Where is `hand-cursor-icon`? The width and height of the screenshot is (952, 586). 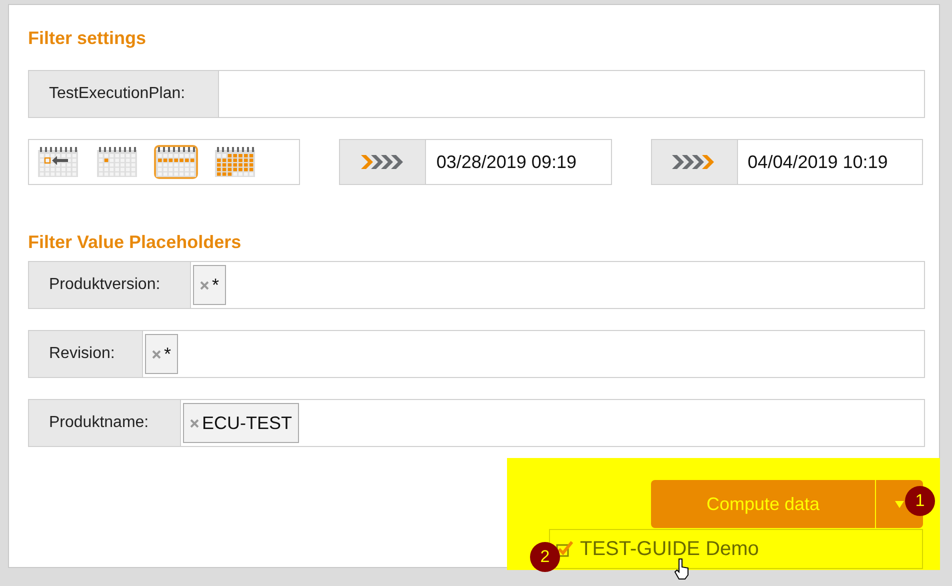 hand-cursor-icon is located at coordinates (682, 569).